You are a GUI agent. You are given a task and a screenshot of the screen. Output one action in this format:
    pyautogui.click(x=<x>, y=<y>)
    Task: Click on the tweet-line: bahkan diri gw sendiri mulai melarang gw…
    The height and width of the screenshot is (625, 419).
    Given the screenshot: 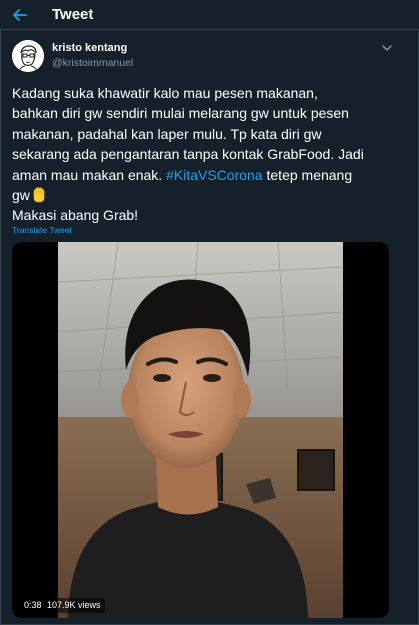 What is the action you would take?
    pyautogui.click(x=180, y=113)
    